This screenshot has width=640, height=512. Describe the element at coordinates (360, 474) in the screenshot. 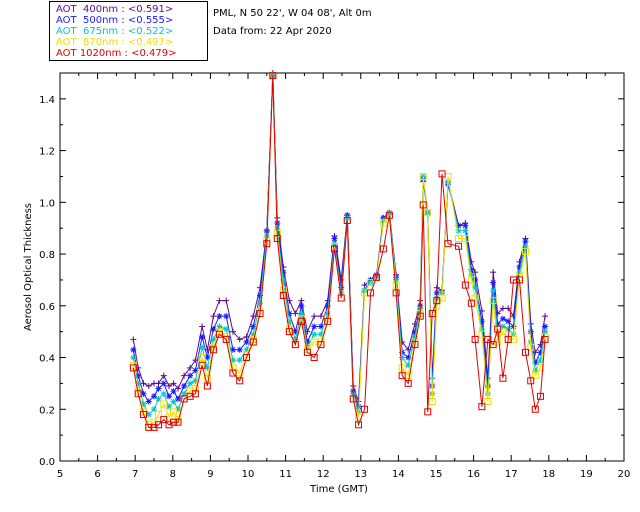

I see `x-tick-label: 13` at that location.